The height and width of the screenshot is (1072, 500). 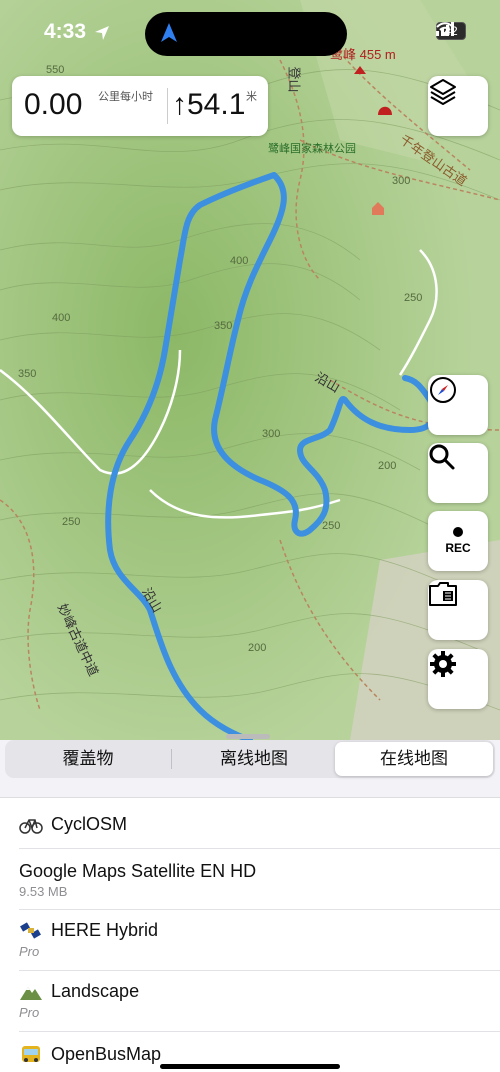 I want to click on record-dot-icon, so click(x=458, y=532).